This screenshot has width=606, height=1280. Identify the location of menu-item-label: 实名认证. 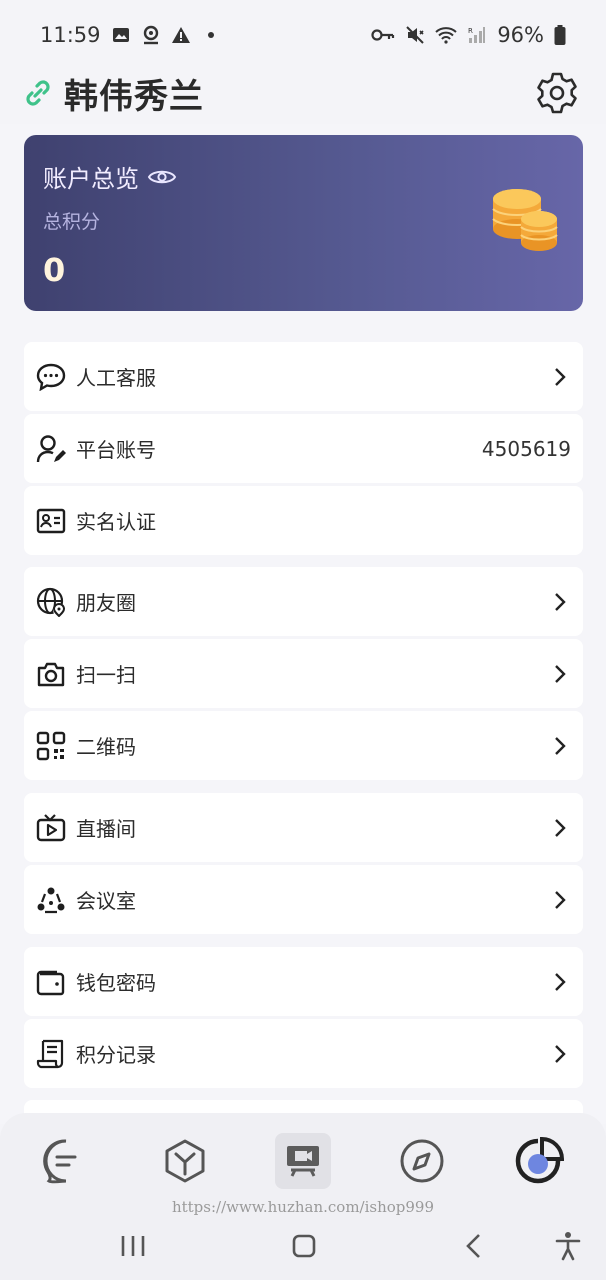
(116, 522).